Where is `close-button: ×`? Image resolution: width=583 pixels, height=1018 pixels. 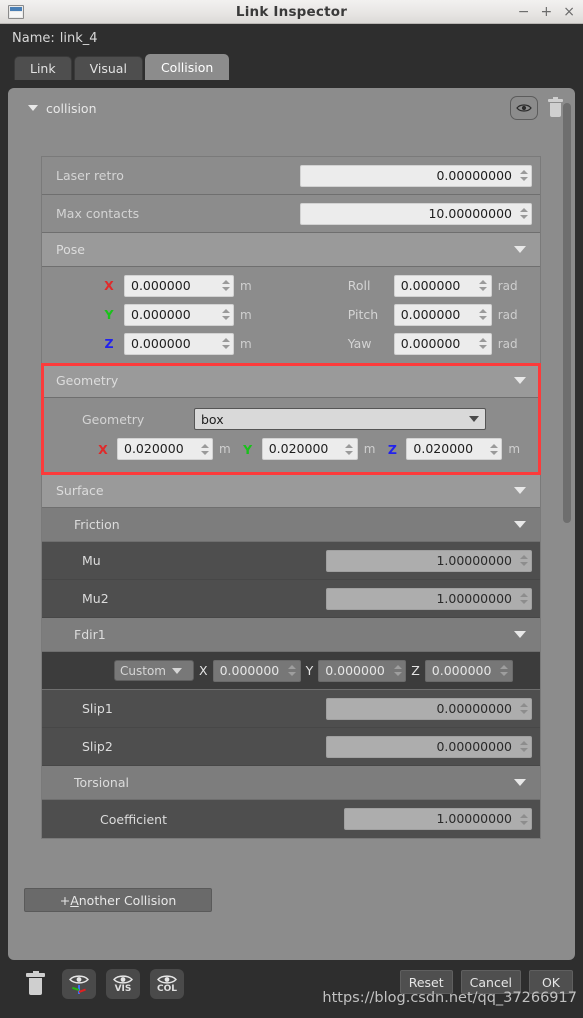
close-button: × is located at coordinates (569, 12).